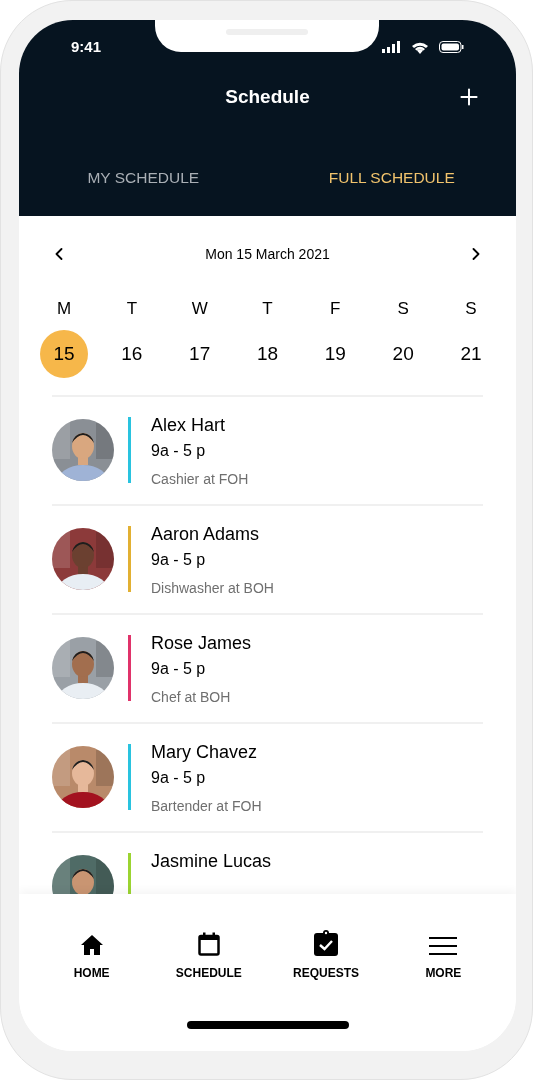 The height and width of the screenshot is (1082, 534). I want to click on nav-tab: SCHEDULE, so click(209, 956).